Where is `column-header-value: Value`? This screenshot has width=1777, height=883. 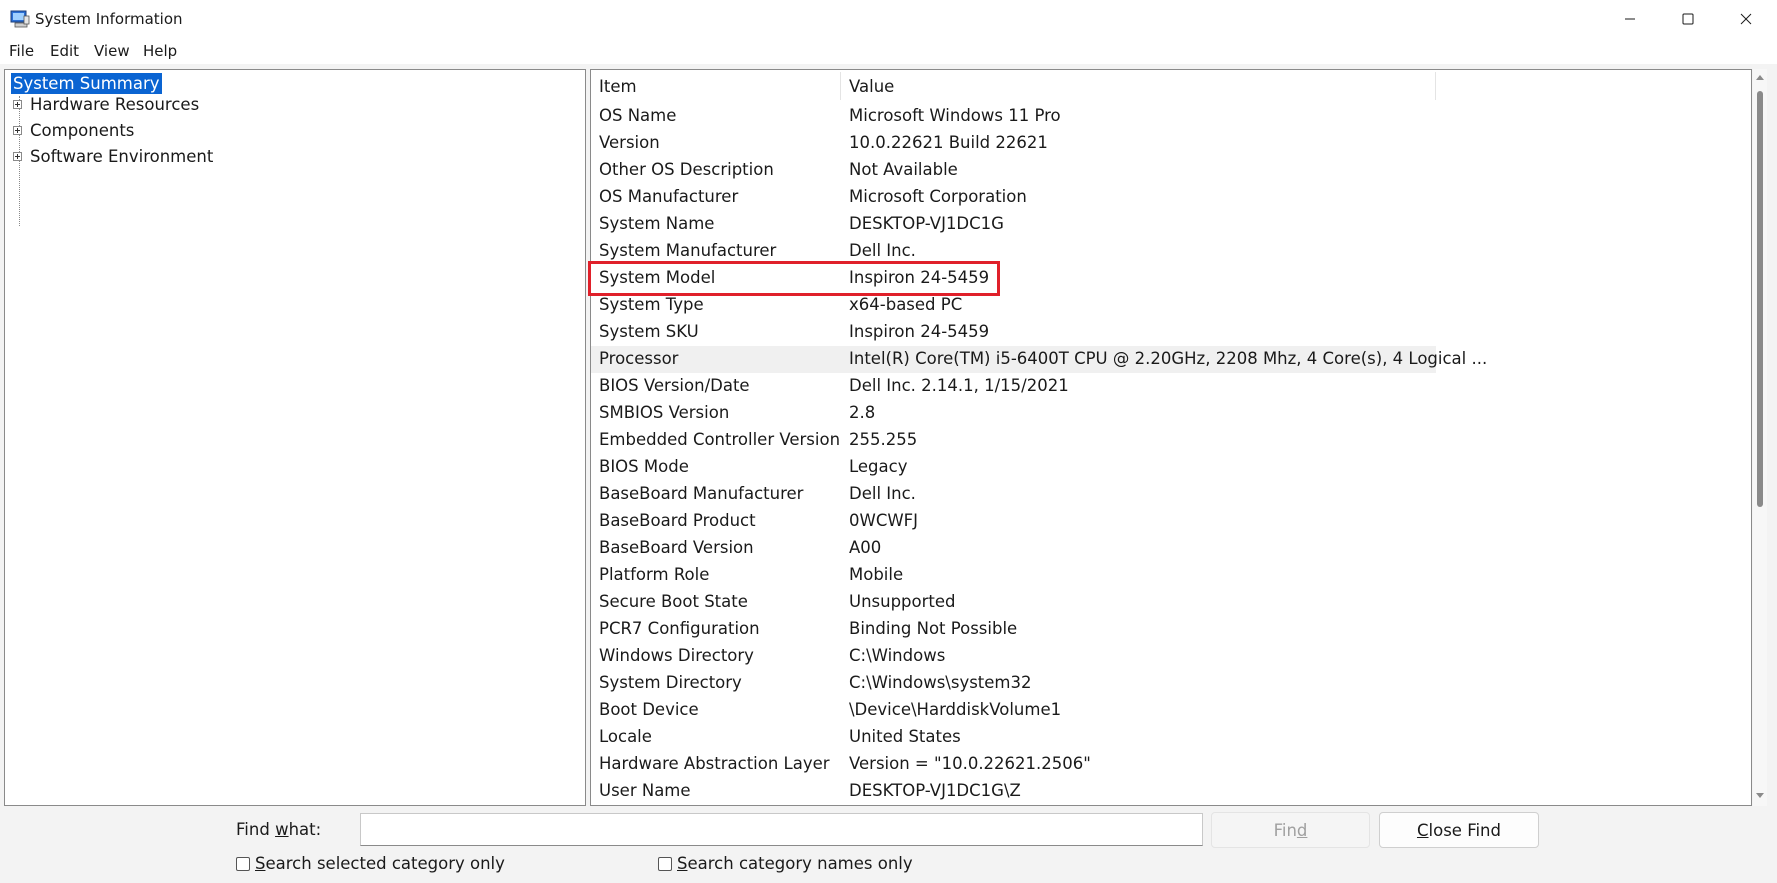 column-header-value: Value is located at coordinates (871, 86).